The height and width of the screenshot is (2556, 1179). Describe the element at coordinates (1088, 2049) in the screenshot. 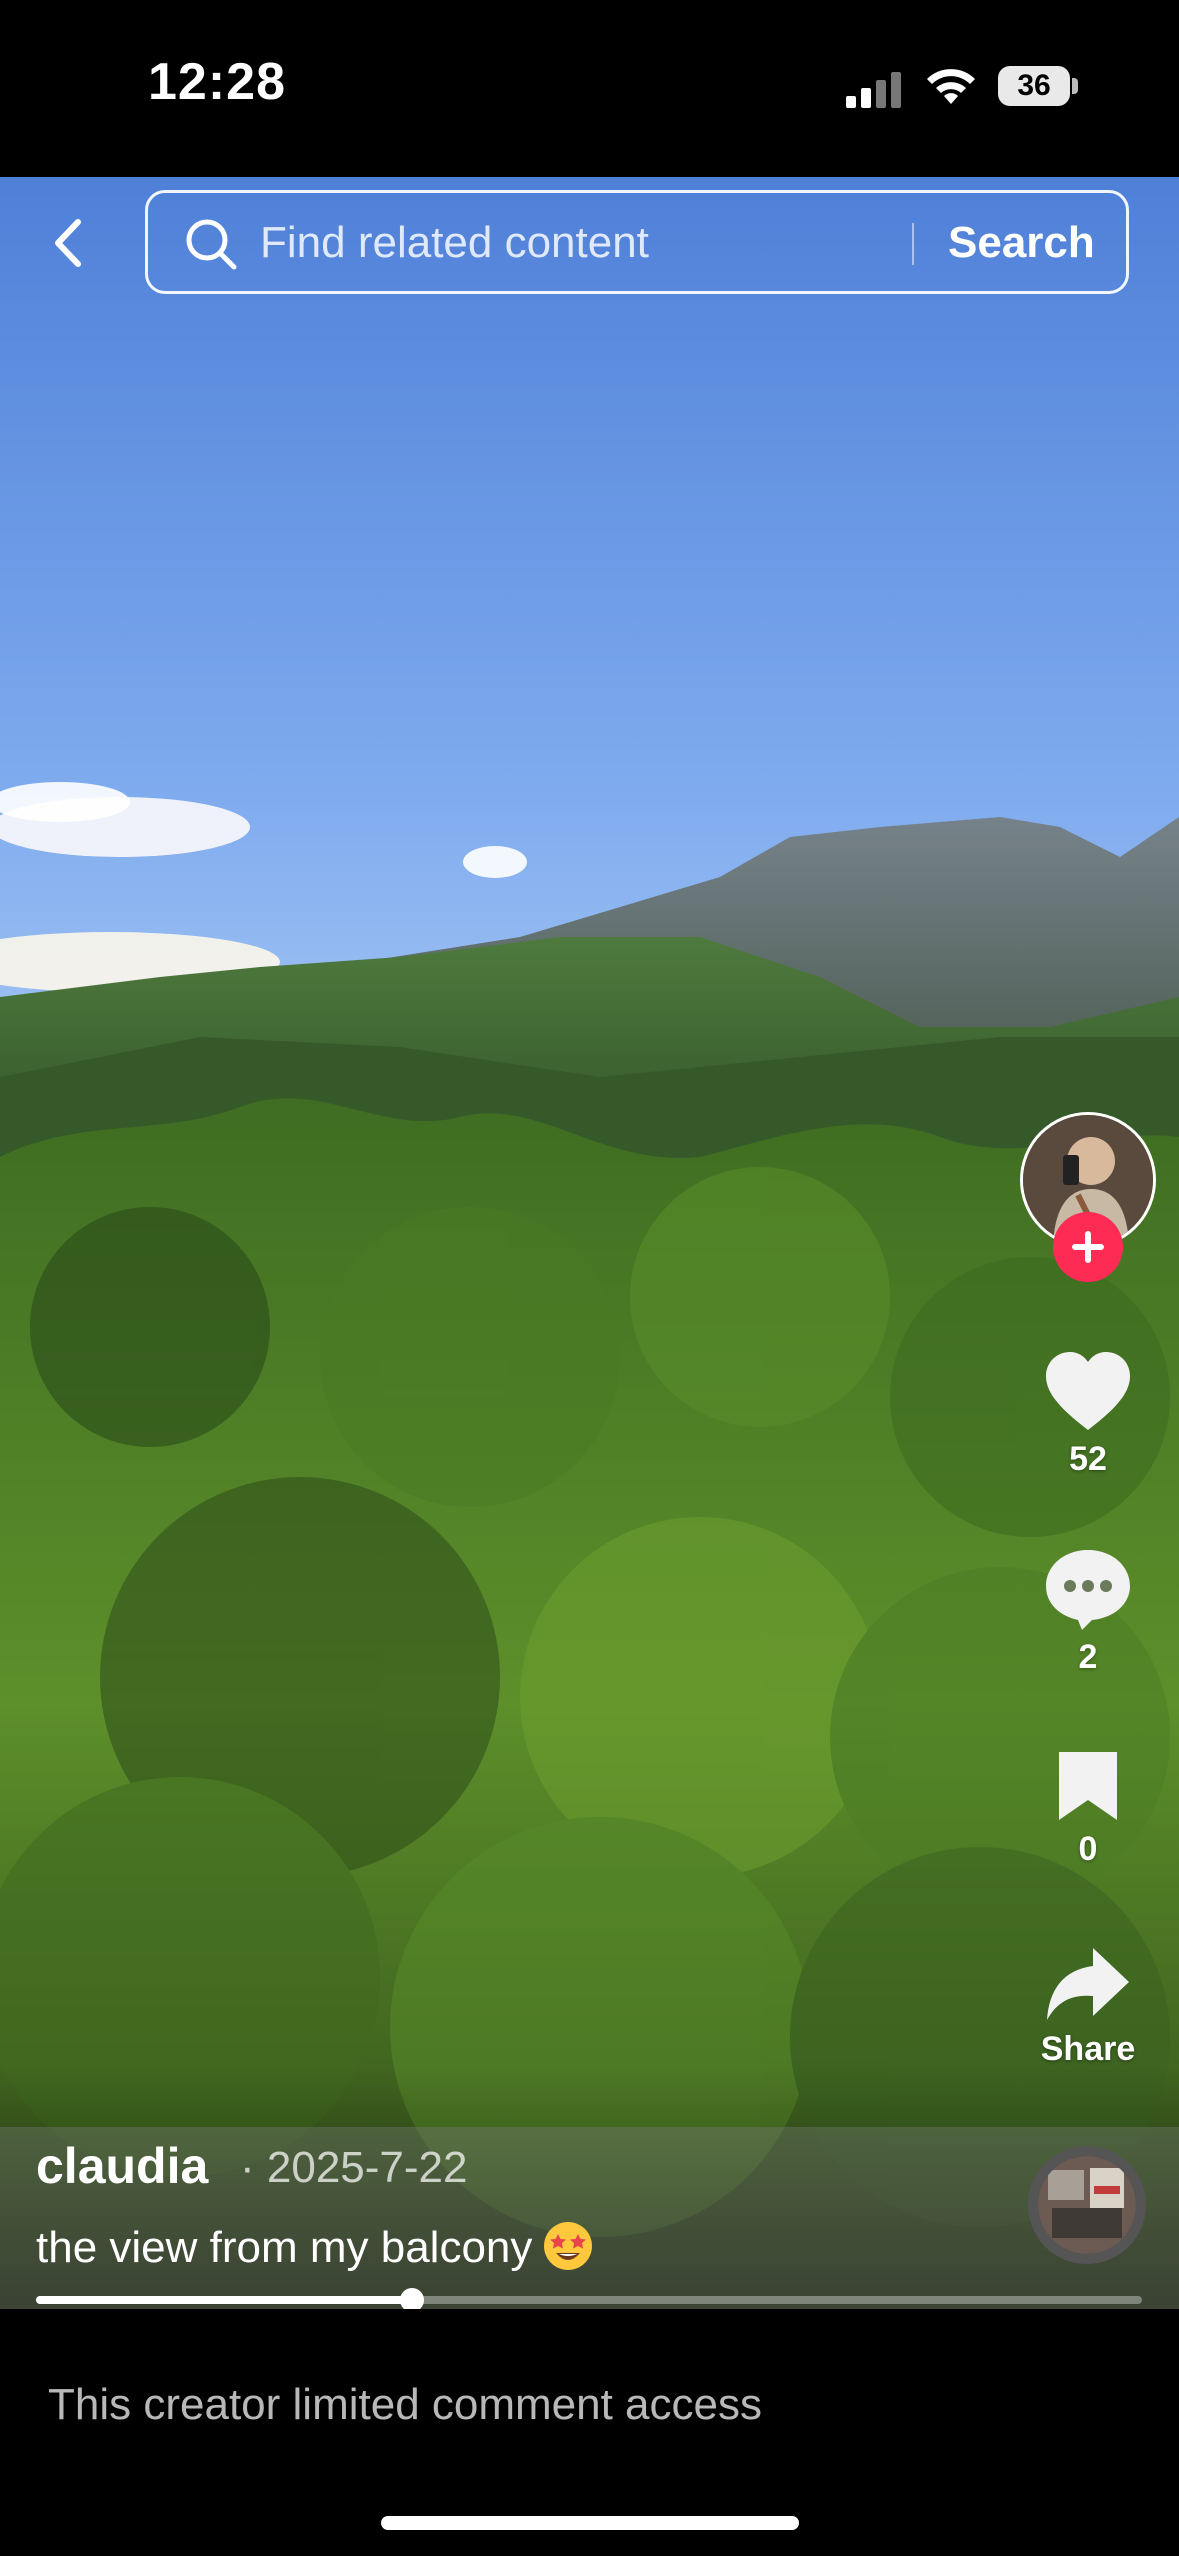

I see `share-label: Share` at that location.